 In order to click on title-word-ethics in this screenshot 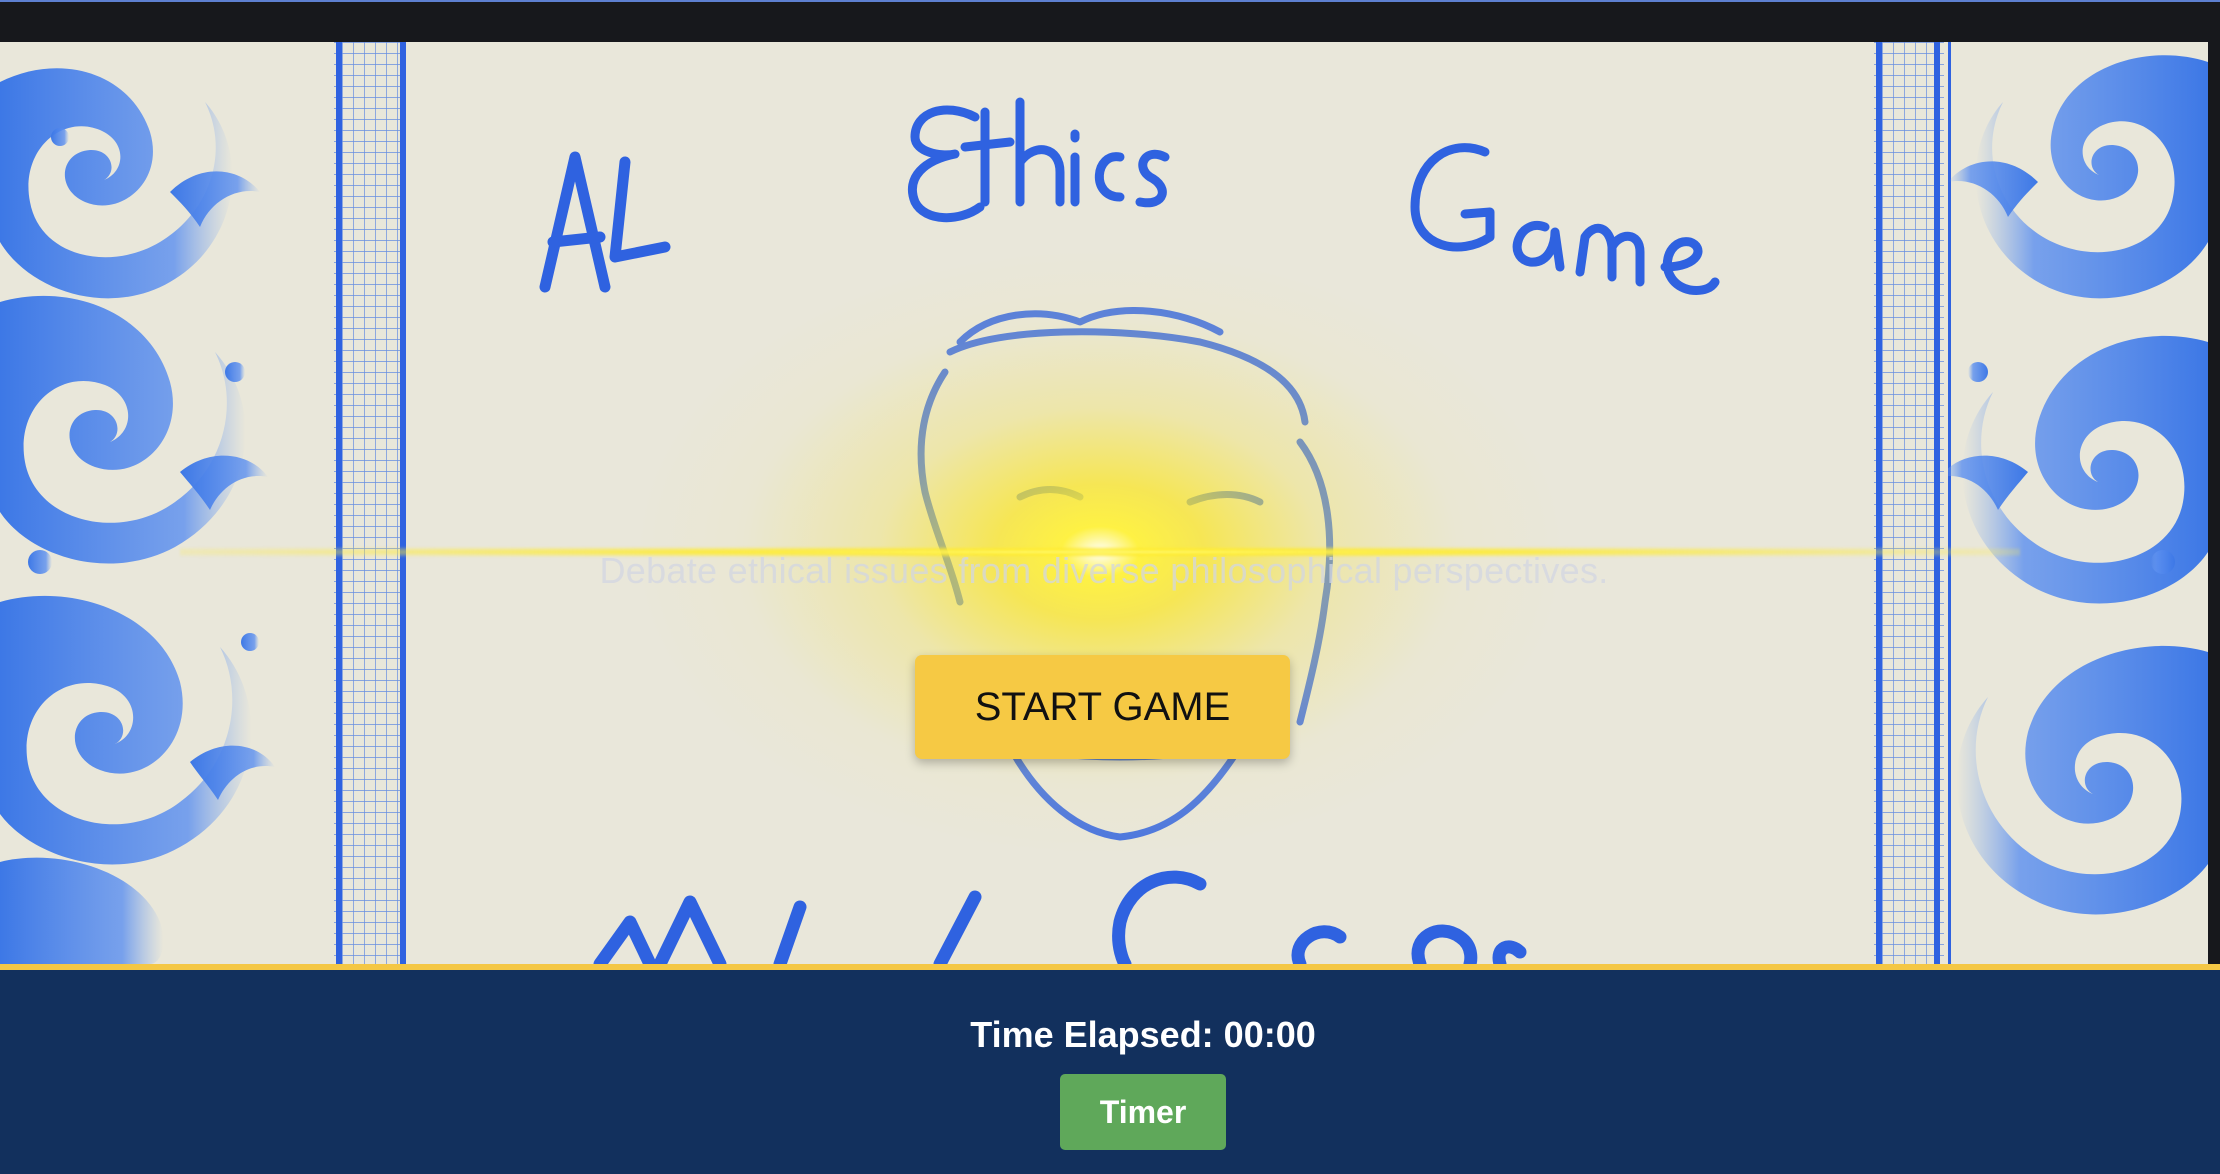, I will do `click(1038, 160)`.